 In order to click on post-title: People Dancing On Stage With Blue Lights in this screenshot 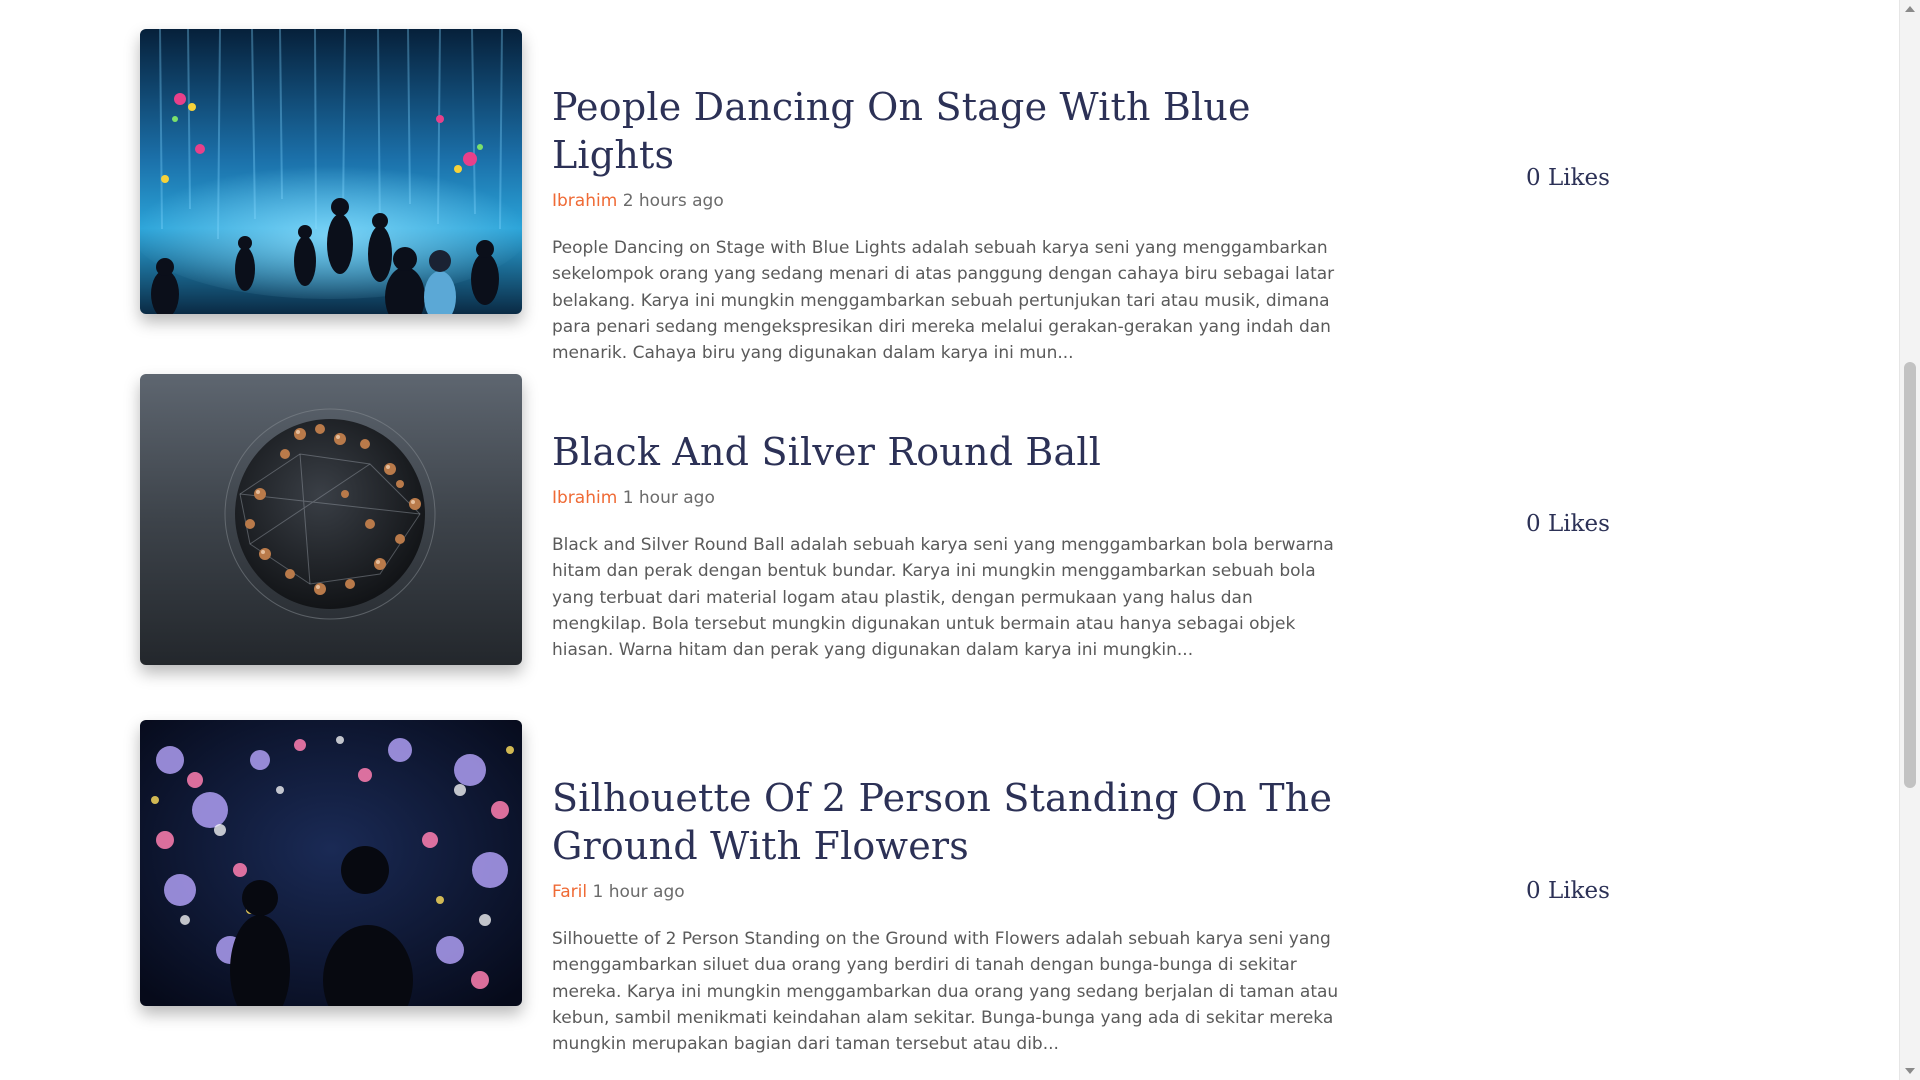, I will do `click(952, 131)`.